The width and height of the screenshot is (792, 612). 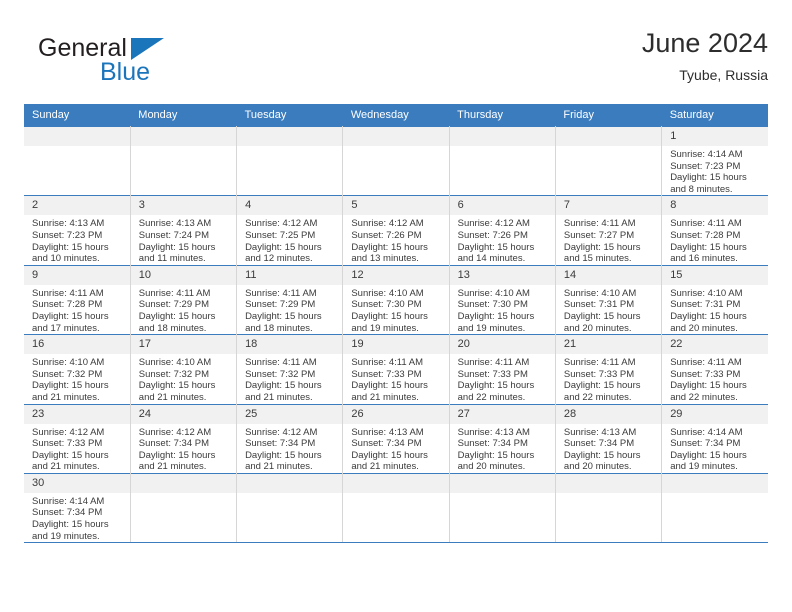 What do you see at coordinates (502, 414) in the screenshot?
I see `day-number: 27` at bounding box center [502, 414].